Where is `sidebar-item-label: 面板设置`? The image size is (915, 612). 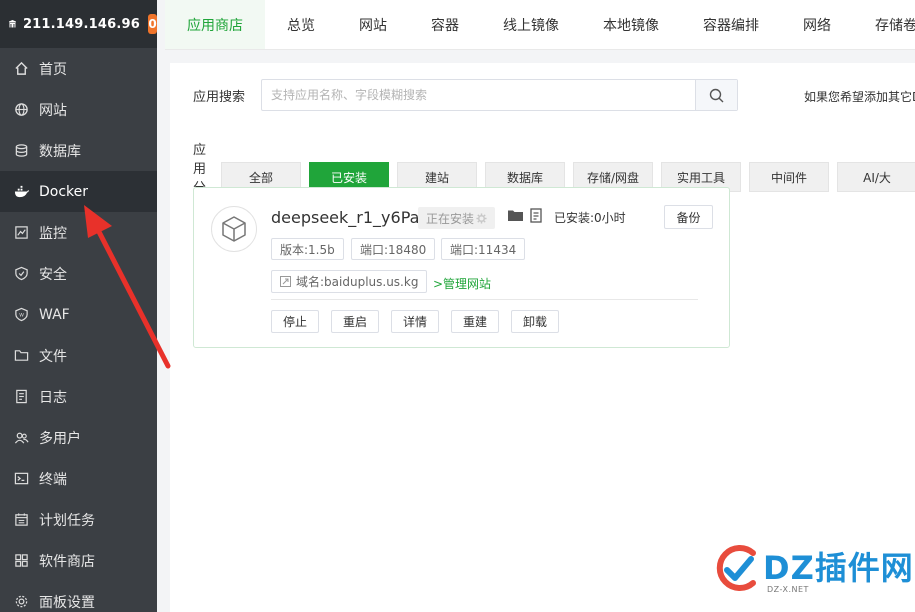 sidebar-item-label: 面板设置 is located at coordinates (67, 602).